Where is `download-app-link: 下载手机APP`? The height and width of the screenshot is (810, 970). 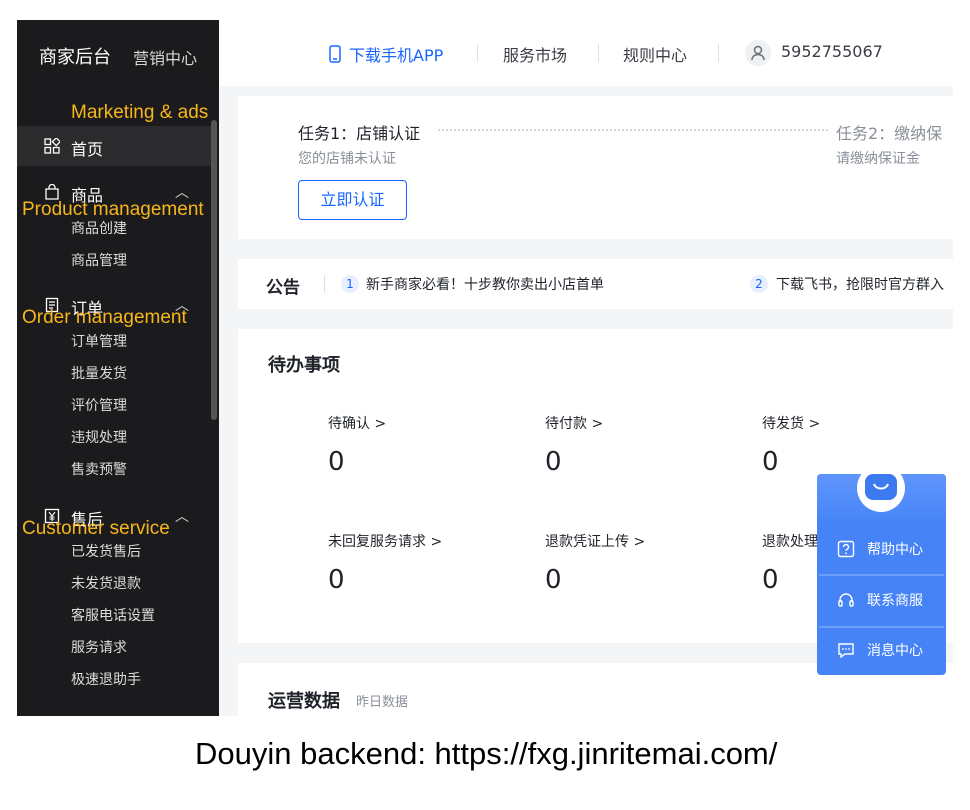 download-app-link: 下载手机APP is located at coordinates (396, 54).